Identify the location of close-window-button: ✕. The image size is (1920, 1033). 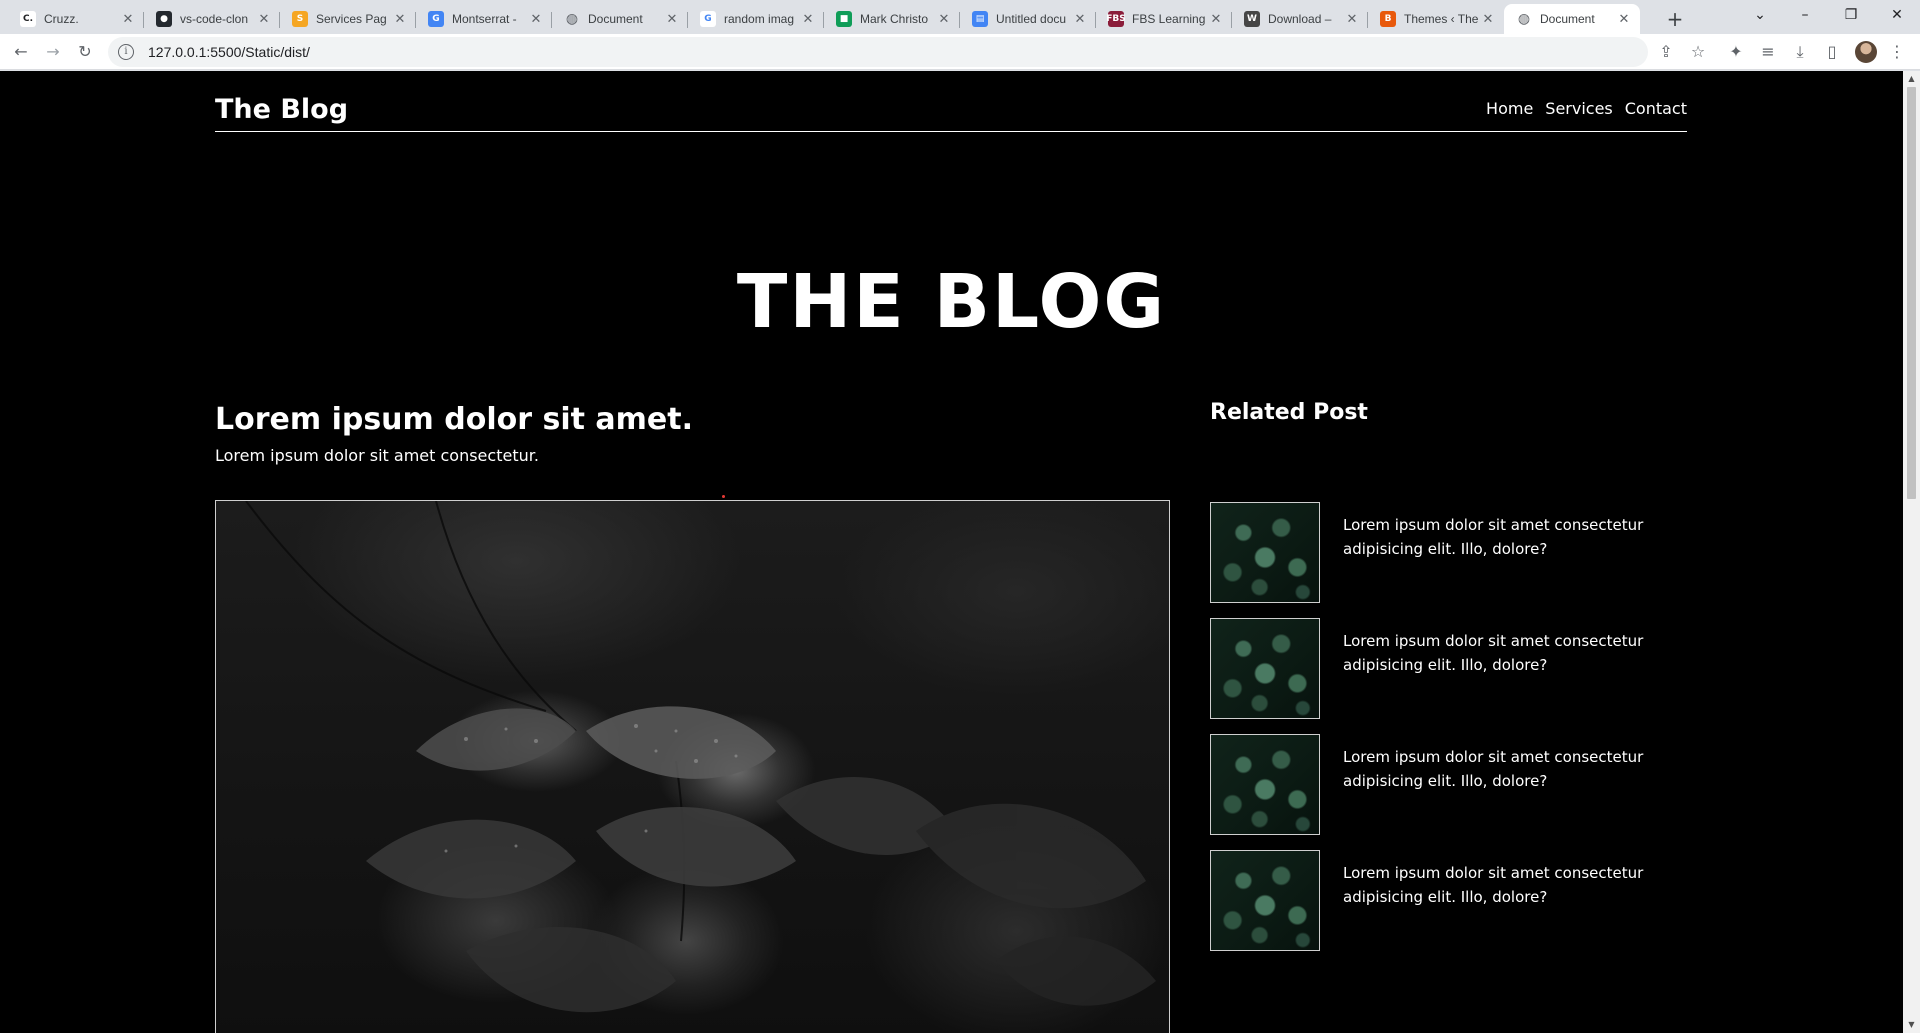
(1897, 15).